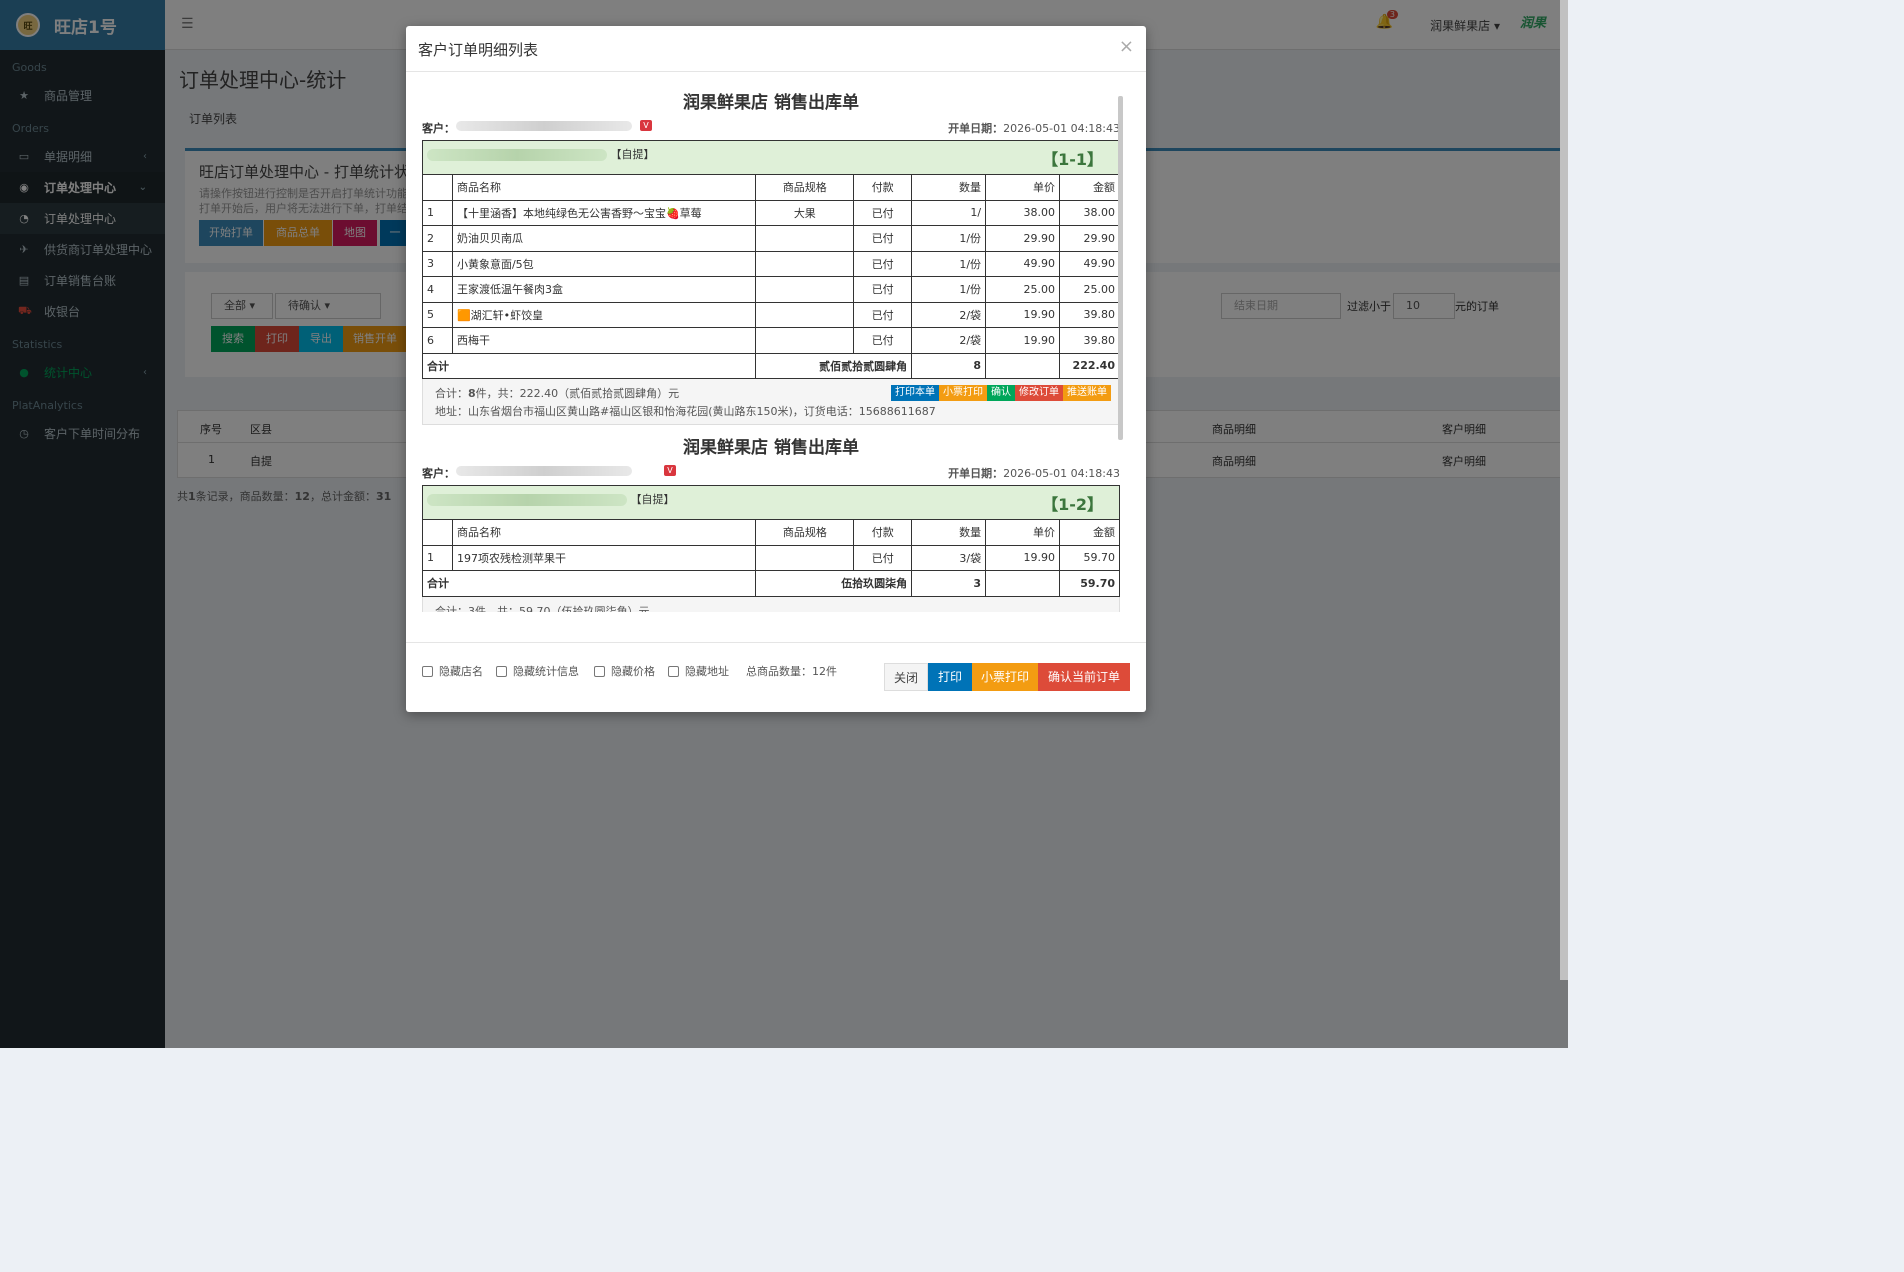 The height and width of the screenshot is (1272, 1904). I want to click on row-no: 4, so click(437, 289).